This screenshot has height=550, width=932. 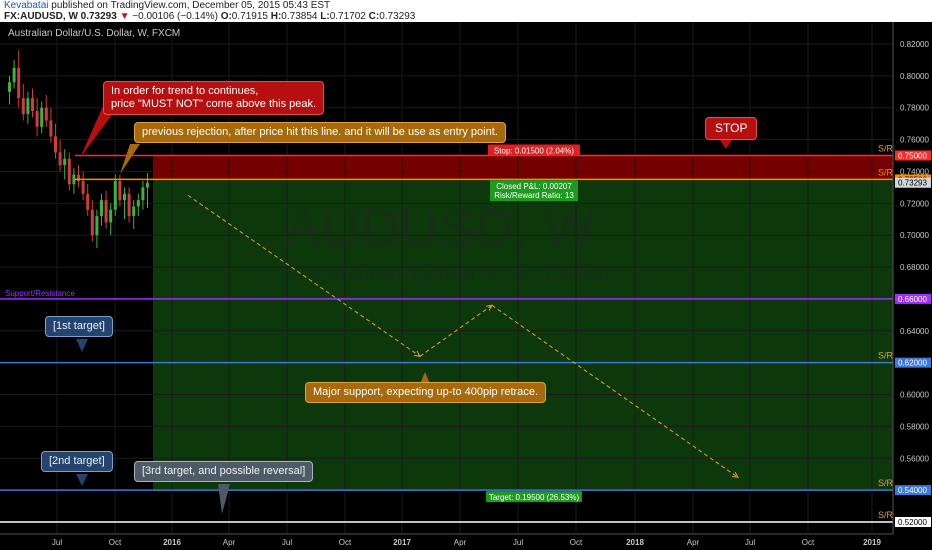 I want to click on time-tick-4: Jul, so click(x=287, y=542).